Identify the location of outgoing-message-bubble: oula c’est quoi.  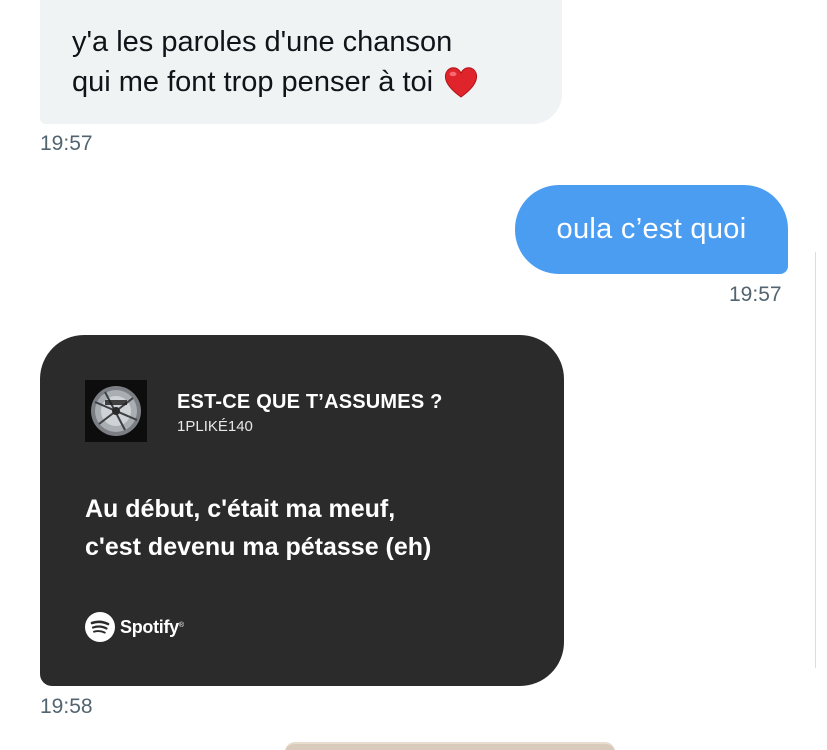
(651, 229).